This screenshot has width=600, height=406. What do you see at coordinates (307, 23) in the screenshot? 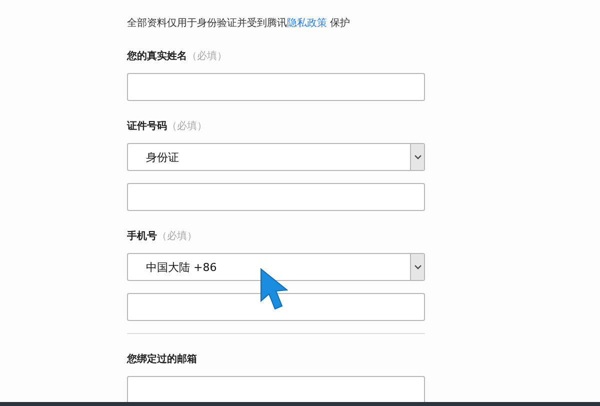
I see `privacy-link: 隐私政策` at bounding box center [307, 23].